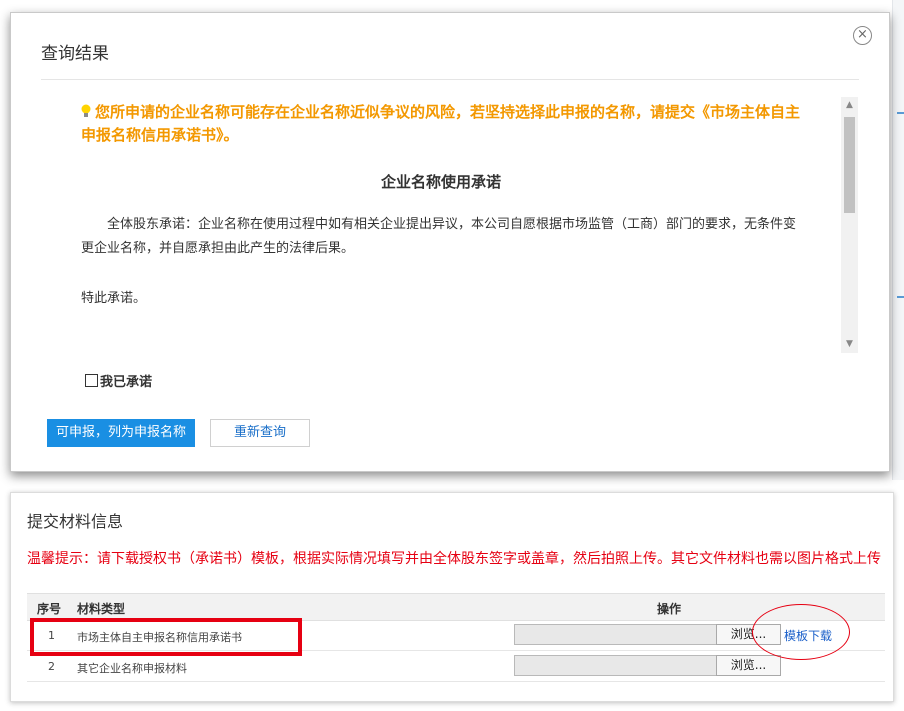 Image resolution: width=904 pixels, height=711 pixels. What do you see at coordinates (849, 165) in the screenshot?
I see `scrollbar-thumb` at bounding box center [849, 165].